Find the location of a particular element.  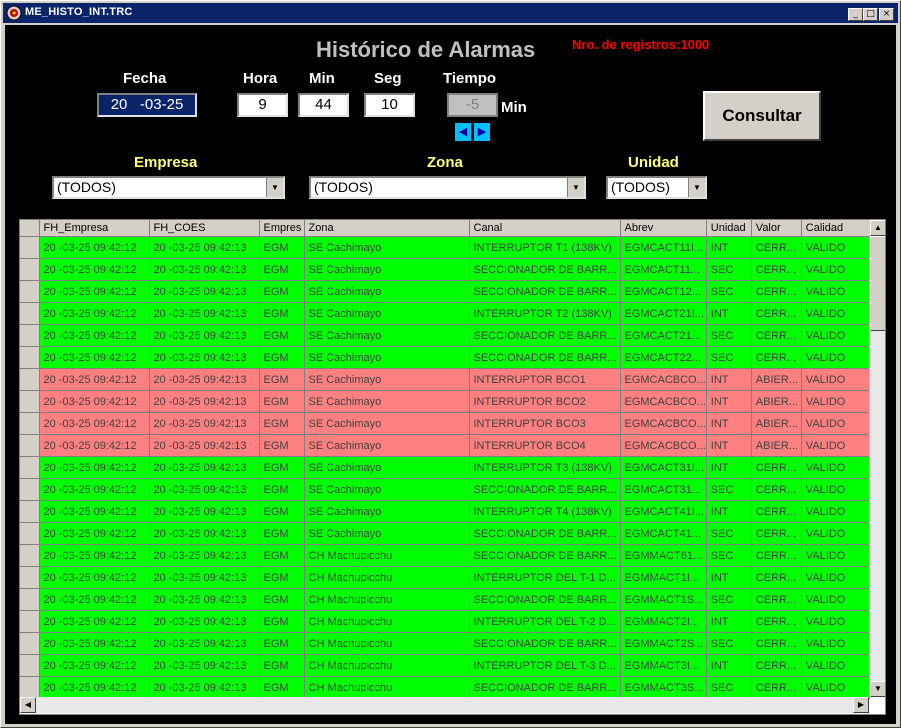

column-header: Canal is located at coordinates (545, 228).